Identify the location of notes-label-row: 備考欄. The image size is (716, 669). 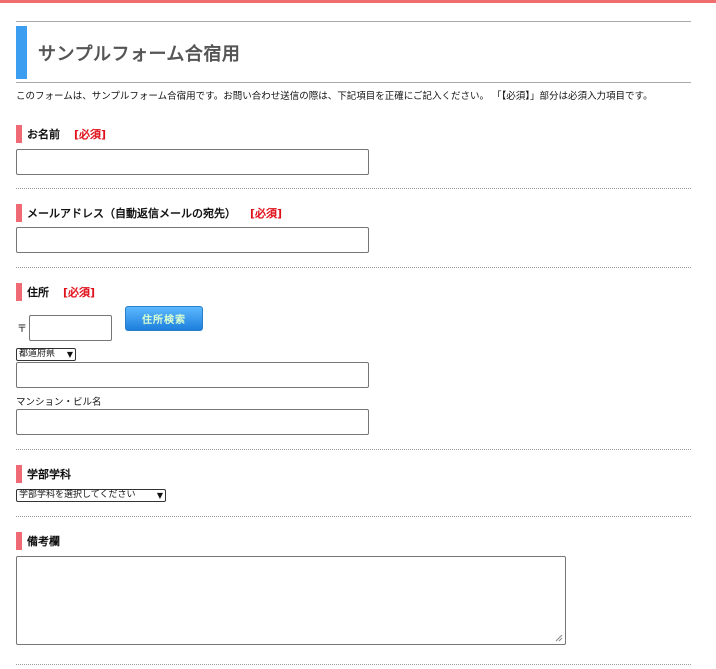
(38, 541).